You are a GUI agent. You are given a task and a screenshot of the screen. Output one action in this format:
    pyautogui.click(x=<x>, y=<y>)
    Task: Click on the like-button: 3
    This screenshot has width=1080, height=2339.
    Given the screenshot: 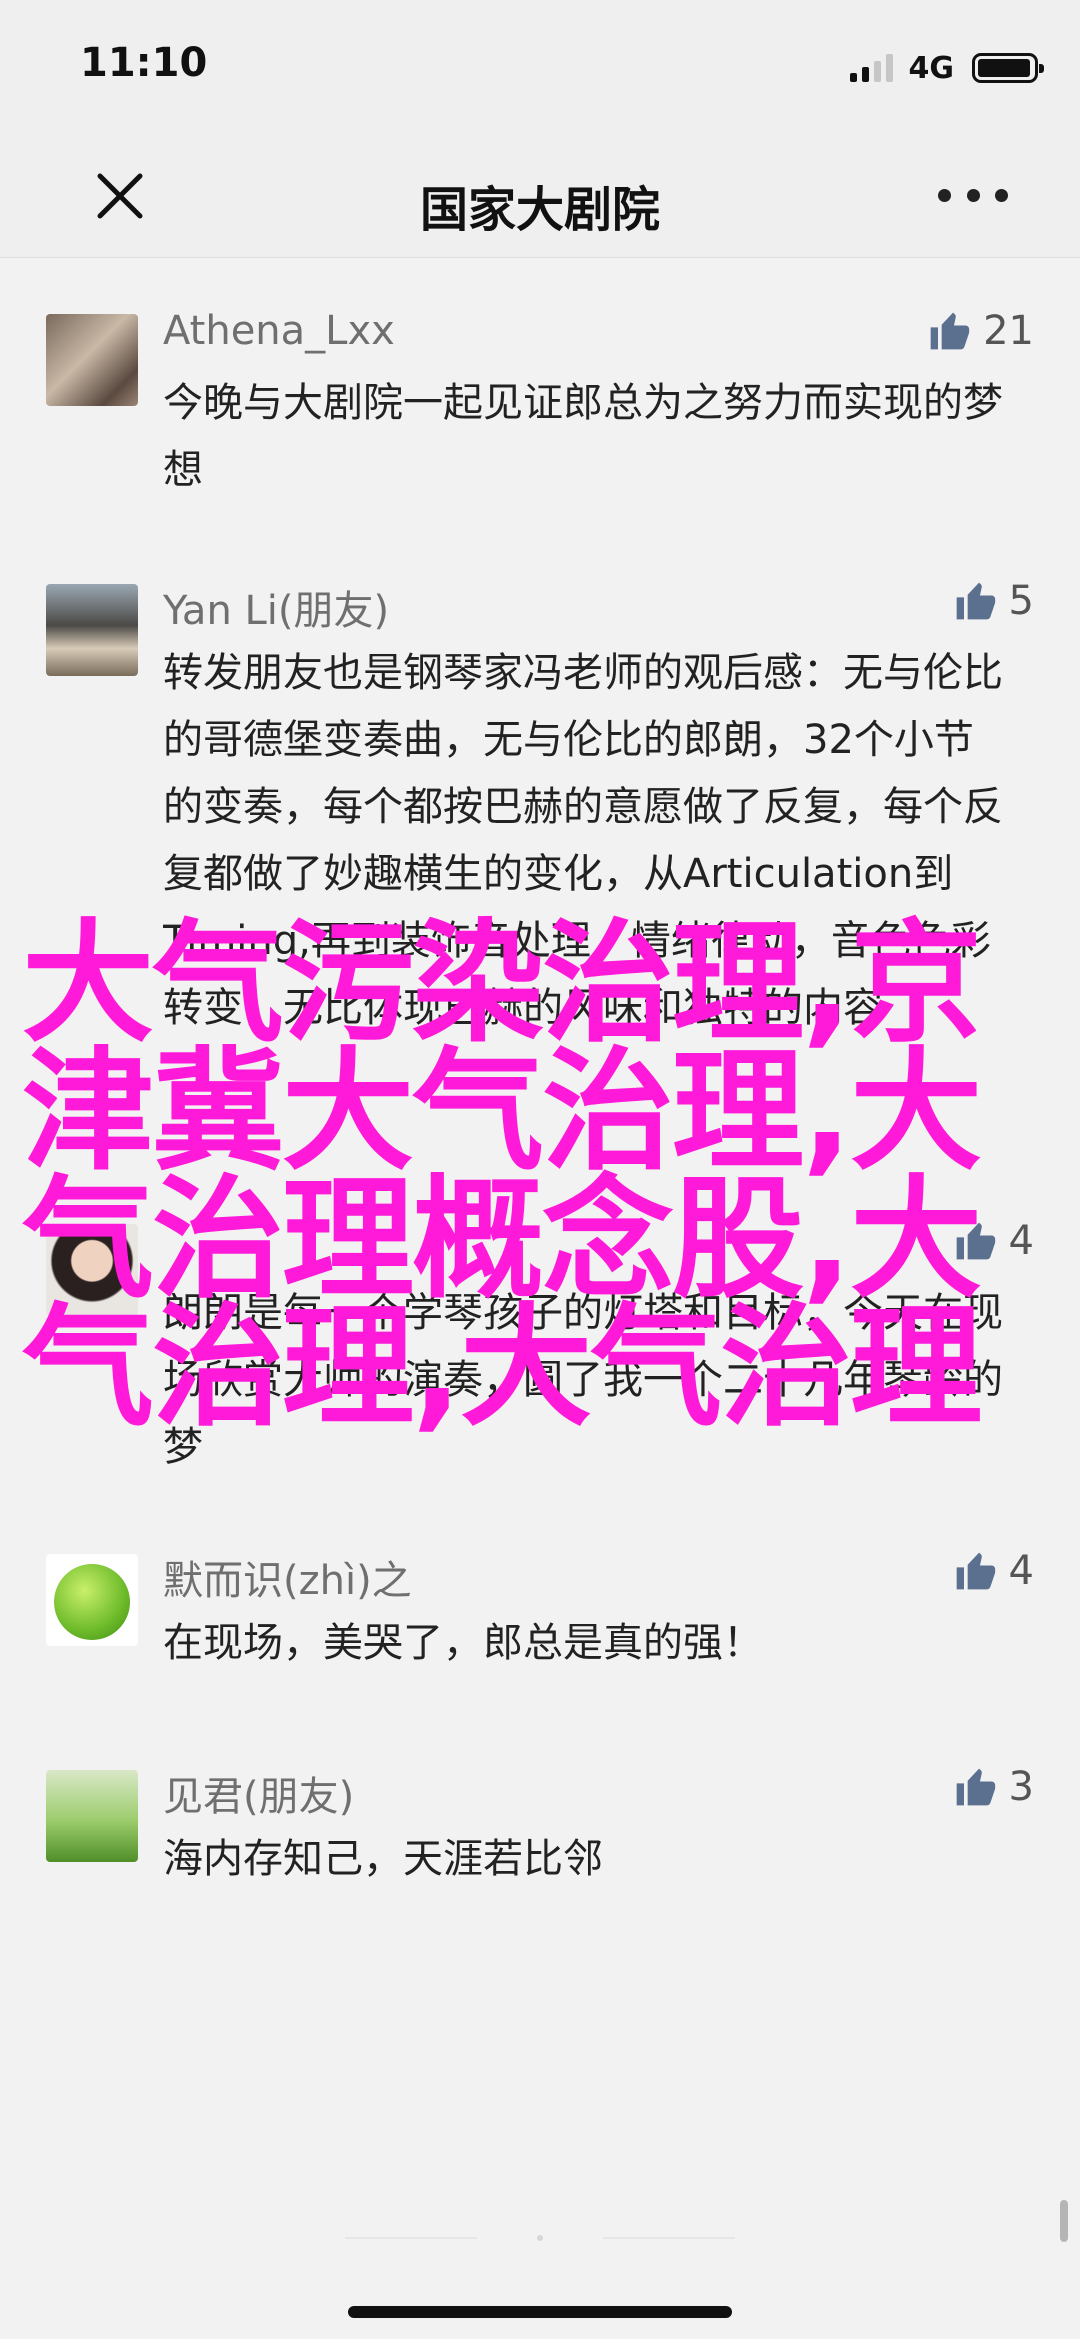 What is the action you would take?
    pyautogui.click(x=993, y=1787)
    